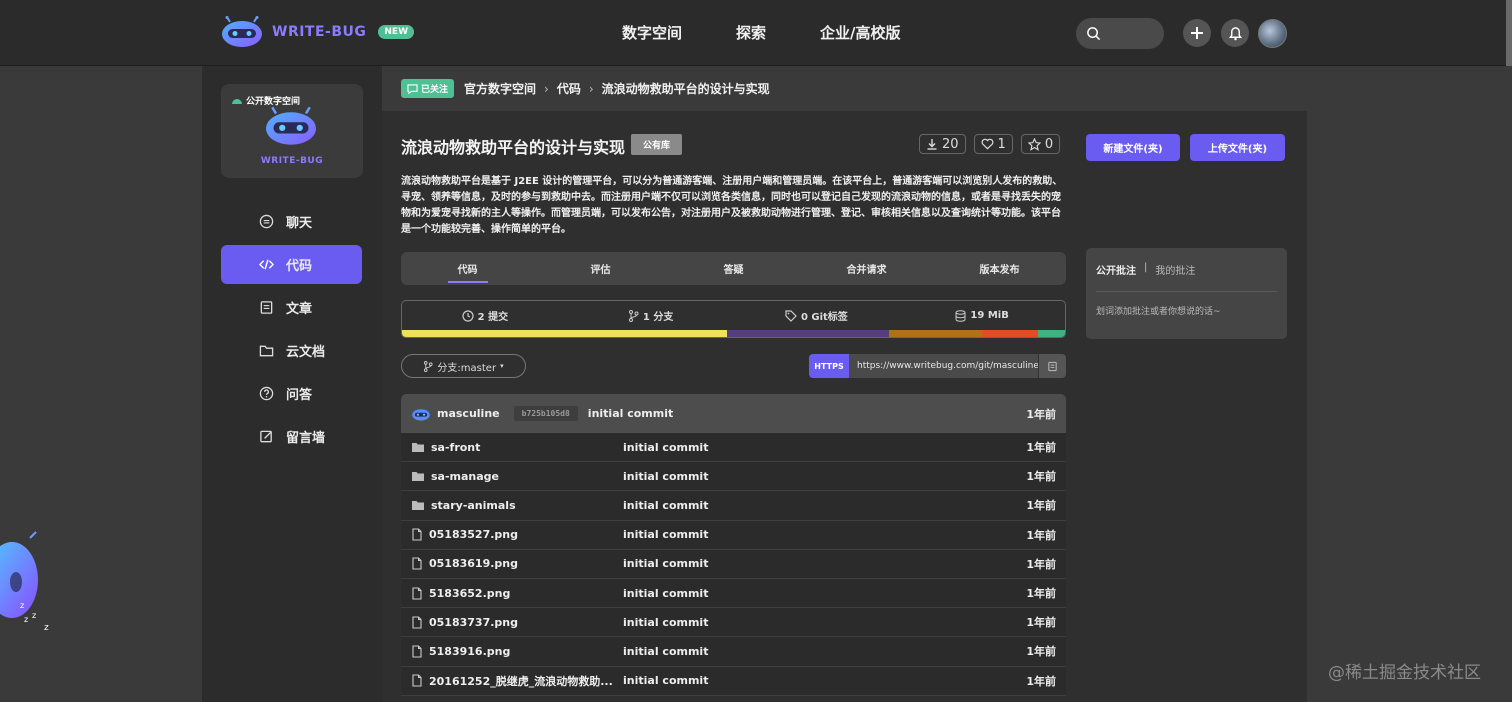 This screenshot has height=702, width=1512. I want to click on table-row: 05183619.png initial commit 1年前, so click(733, 564).